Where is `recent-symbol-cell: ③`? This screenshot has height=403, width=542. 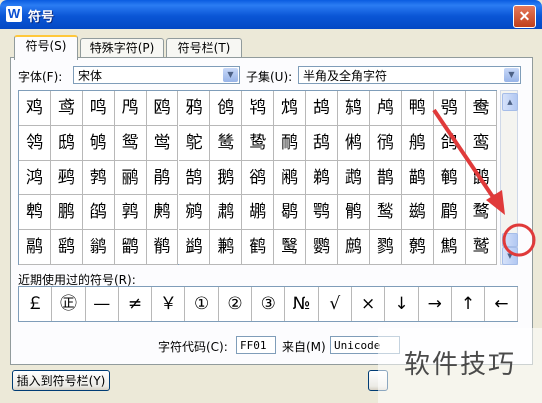
recent-symbol-cell: ③ is located at coordinates (269, 304).